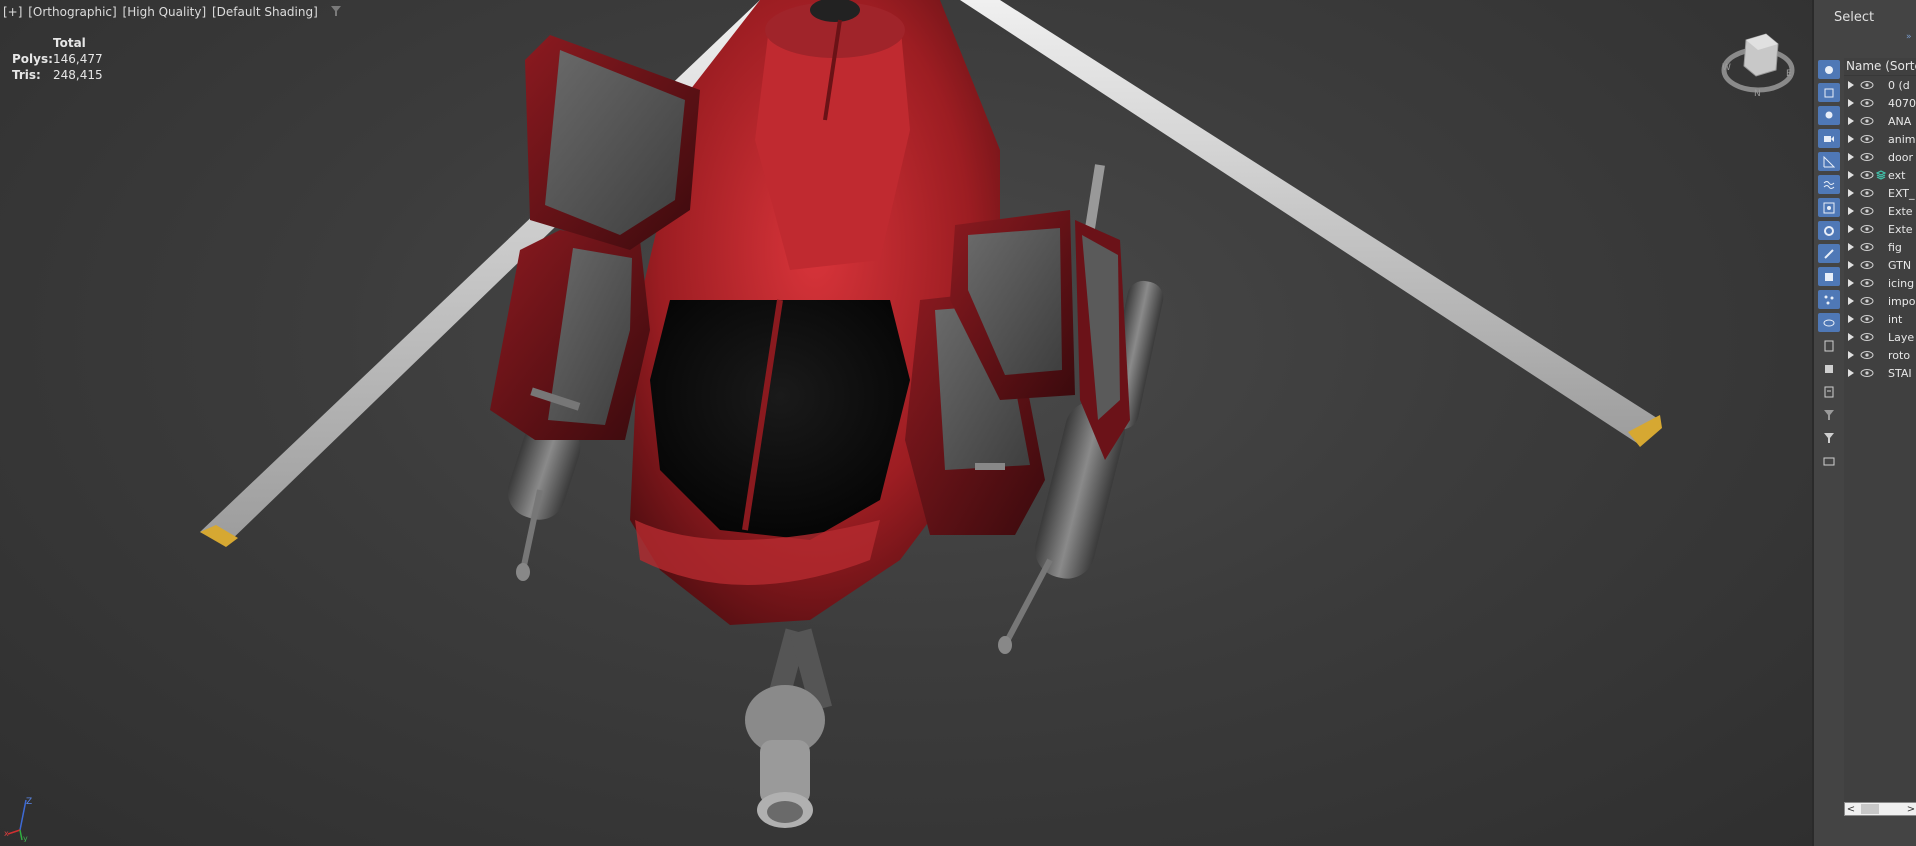 The width and height of the screenshot is (1916, 846). Describe the element at coordinates (1870, 809) in the screenshot. I see `scroll-thumb` at that location.